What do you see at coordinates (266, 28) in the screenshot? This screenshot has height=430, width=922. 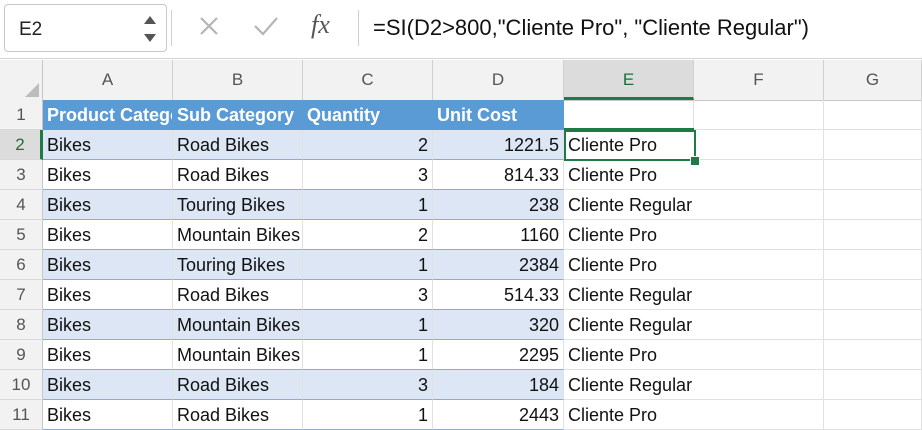 I see `check-icon` at bounding box center [266, 28].